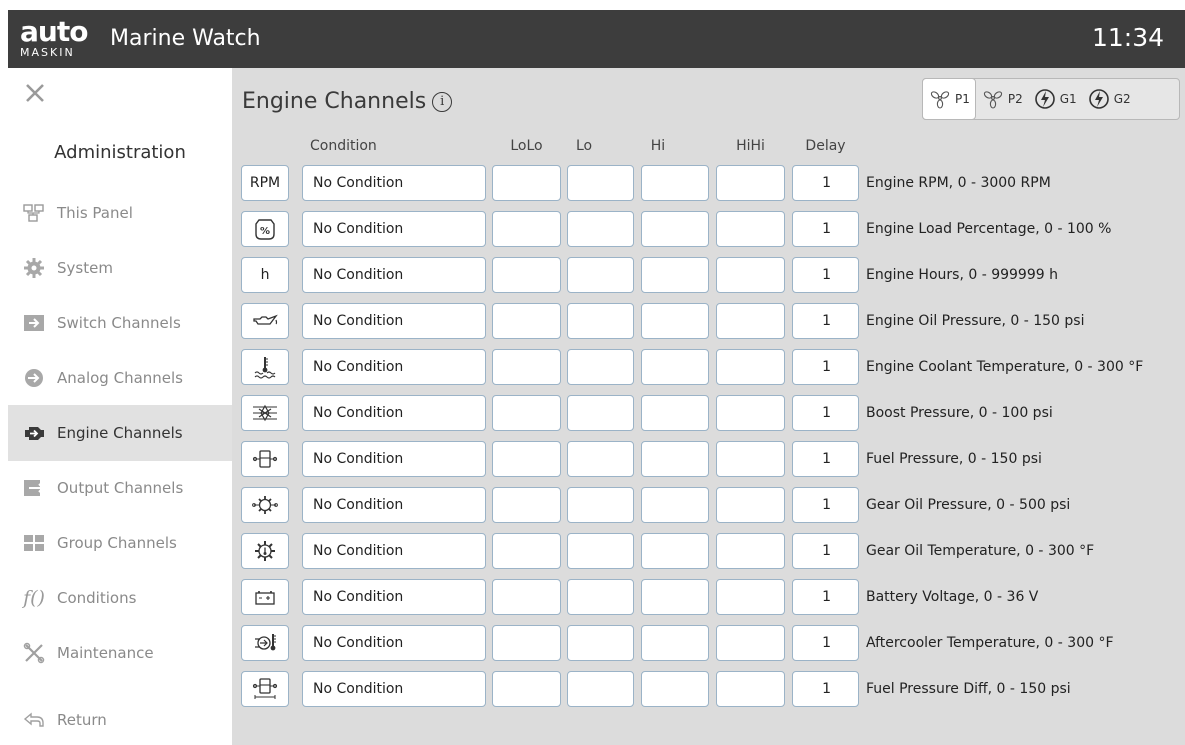 This screenshot has width=1185, height=745. What do you see at coordinates (265, 597) in the screenshot?
I see `battery-icon` at bounding box center [265, 597].